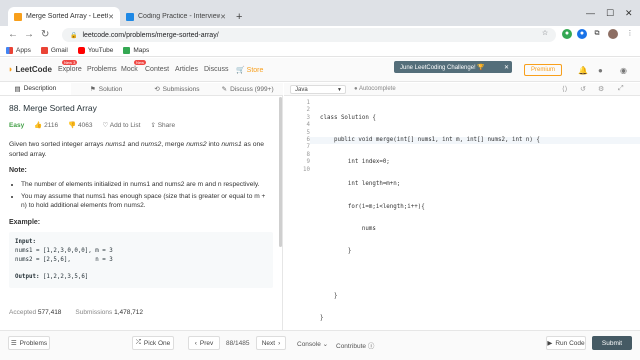 This screenshot has height=360, width=640. I want to click on tab-description: ▤ Description, so click(35, 89).